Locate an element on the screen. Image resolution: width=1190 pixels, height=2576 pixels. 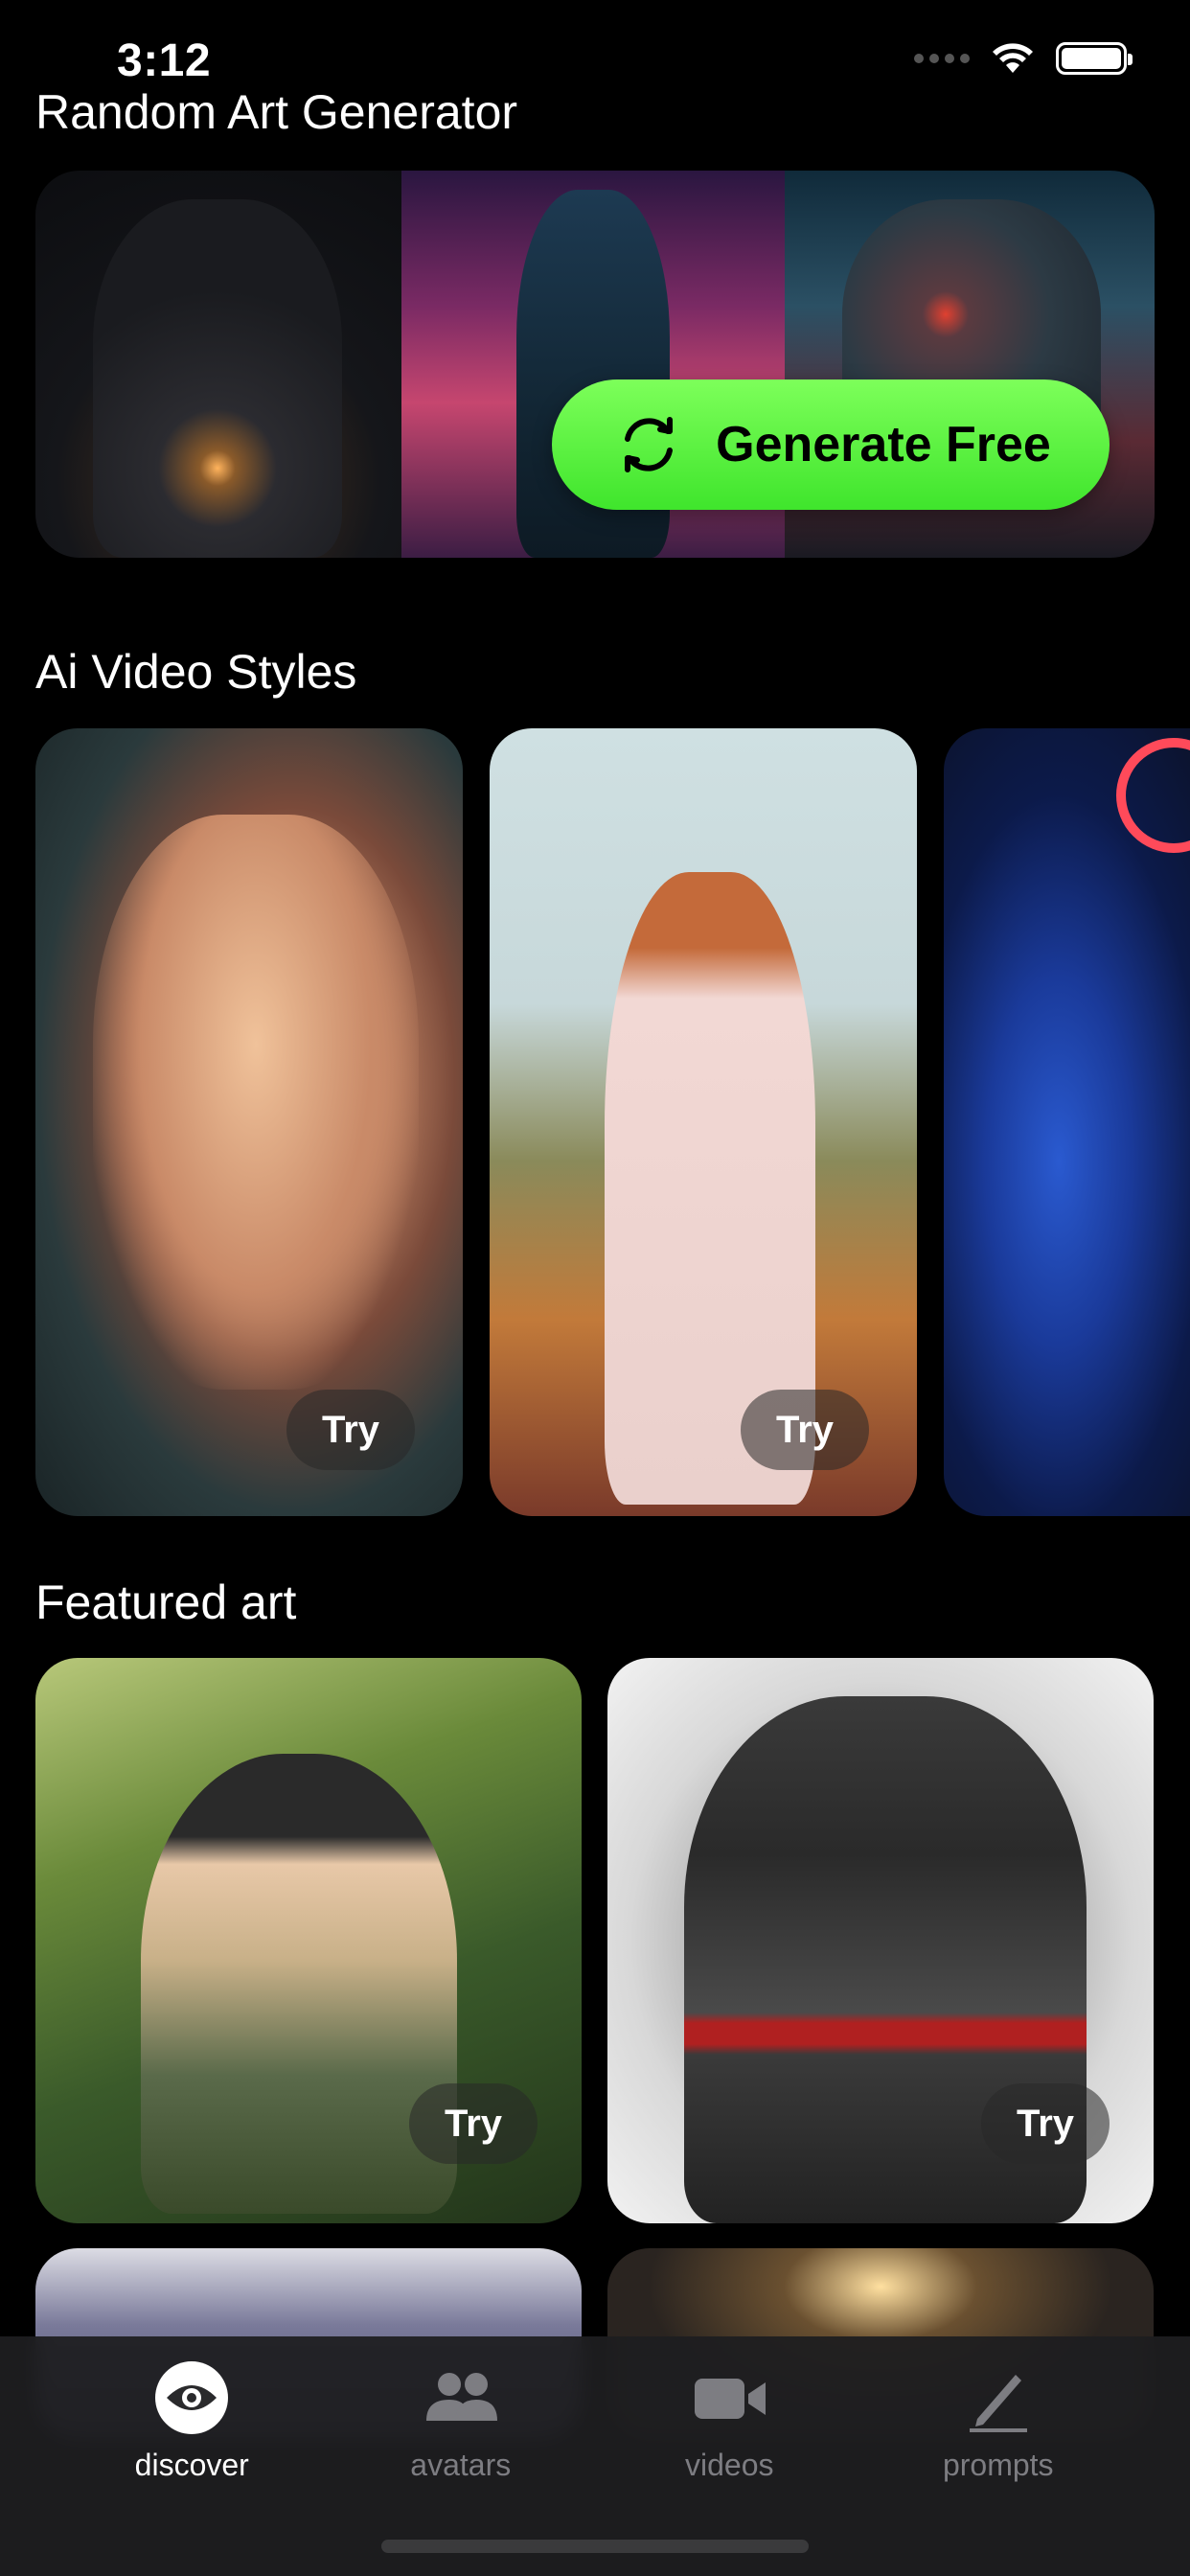
home-indicator is located at coordinates (595, 2546).